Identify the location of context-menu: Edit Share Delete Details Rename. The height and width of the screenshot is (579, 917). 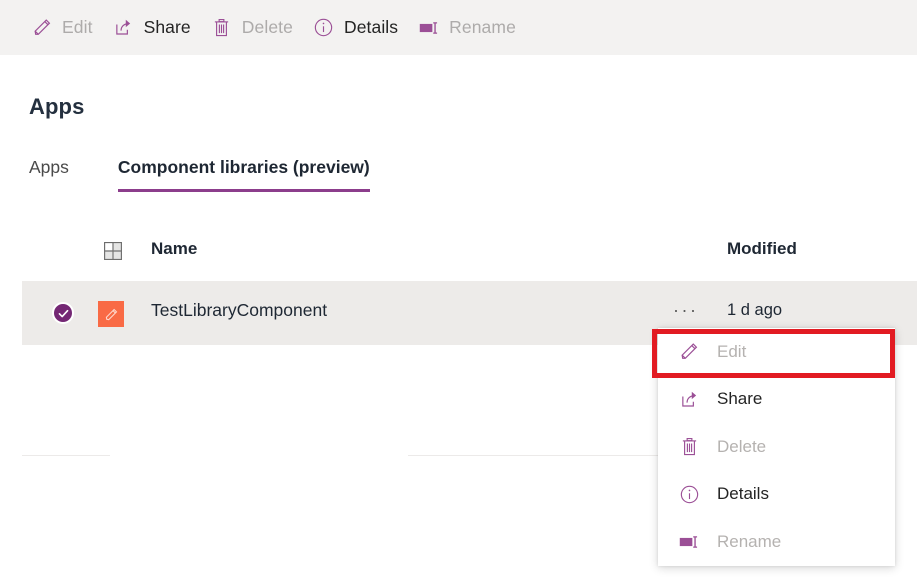
(776, 447).